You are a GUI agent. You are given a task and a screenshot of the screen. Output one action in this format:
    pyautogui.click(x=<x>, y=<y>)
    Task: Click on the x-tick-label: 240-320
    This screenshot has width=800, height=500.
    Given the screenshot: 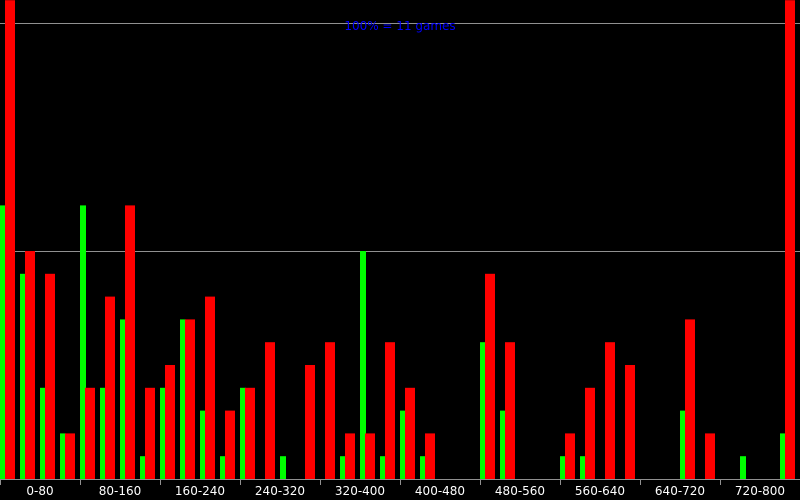 What is the action you would take?
    pyautogui.click(x=280, y=491)
    